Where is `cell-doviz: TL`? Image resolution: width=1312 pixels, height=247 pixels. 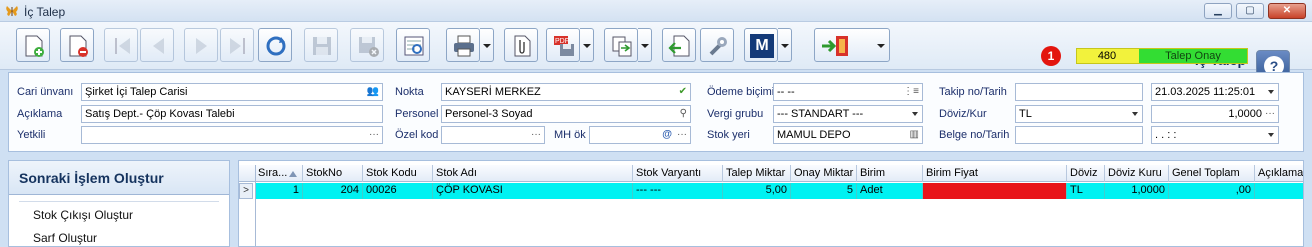 cell-doviz: TL is located at coordinates (1086, 191).